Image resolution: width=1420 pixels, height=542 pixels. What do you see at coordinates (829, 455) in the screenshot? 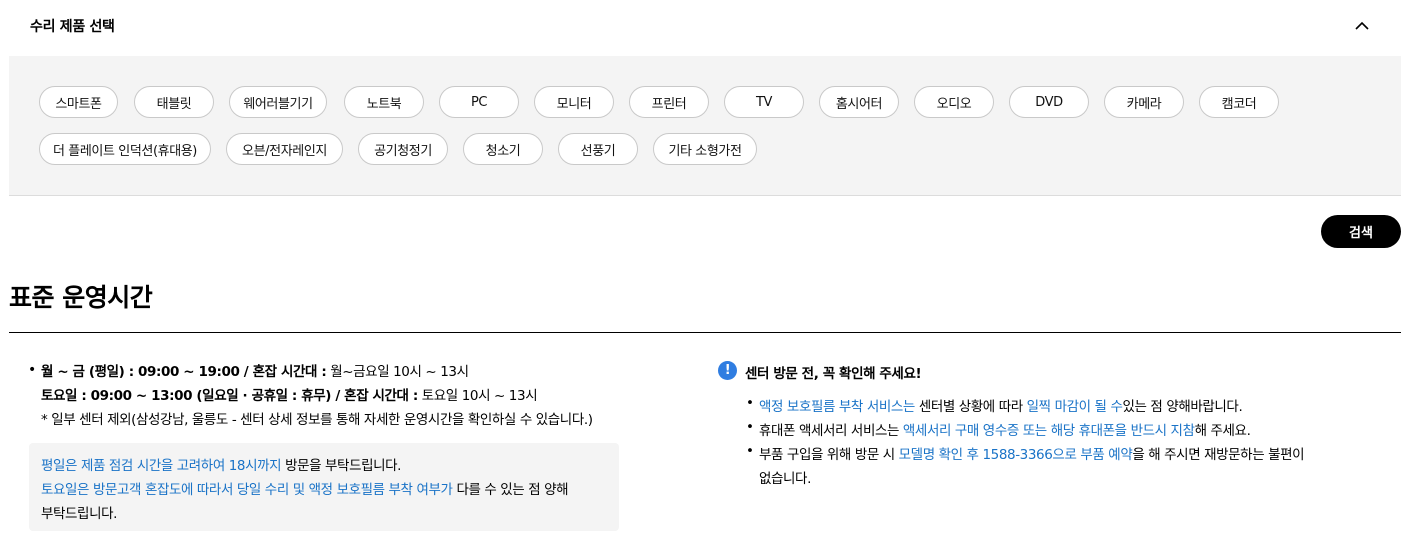
I see `notice-text: 부품 구입을 위해 방문 시` at bounding box center [829, 455].